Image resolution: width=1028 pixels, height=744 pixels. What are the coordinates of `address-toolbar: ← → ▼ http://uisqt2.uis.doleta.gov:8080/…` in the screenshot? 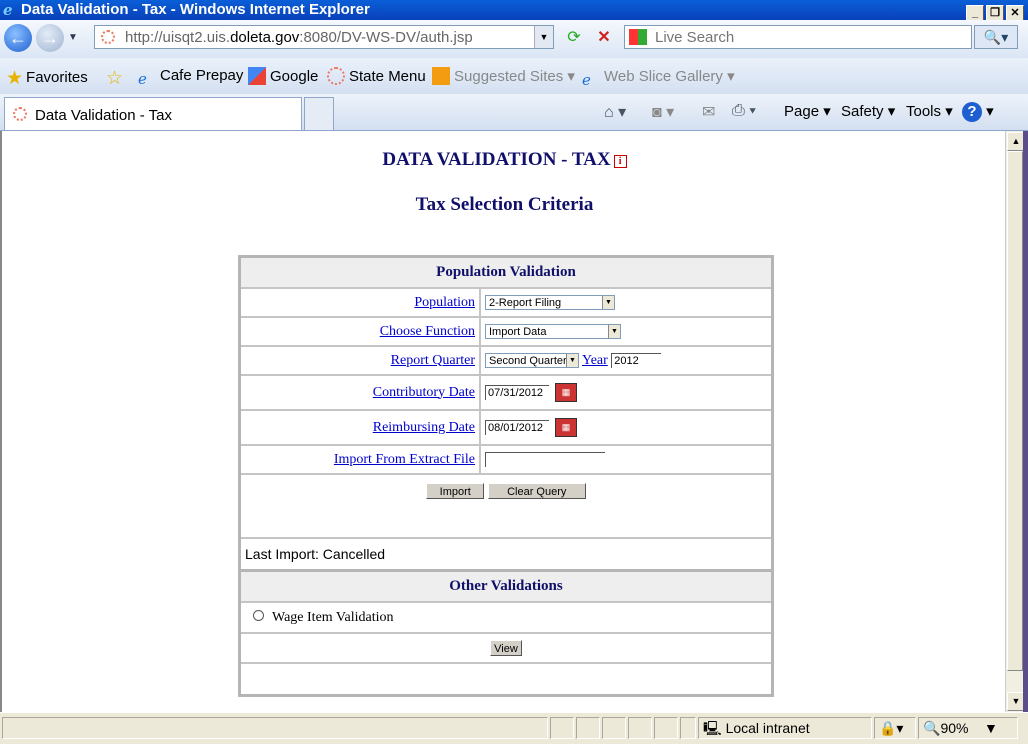 It's located at (514, 39).